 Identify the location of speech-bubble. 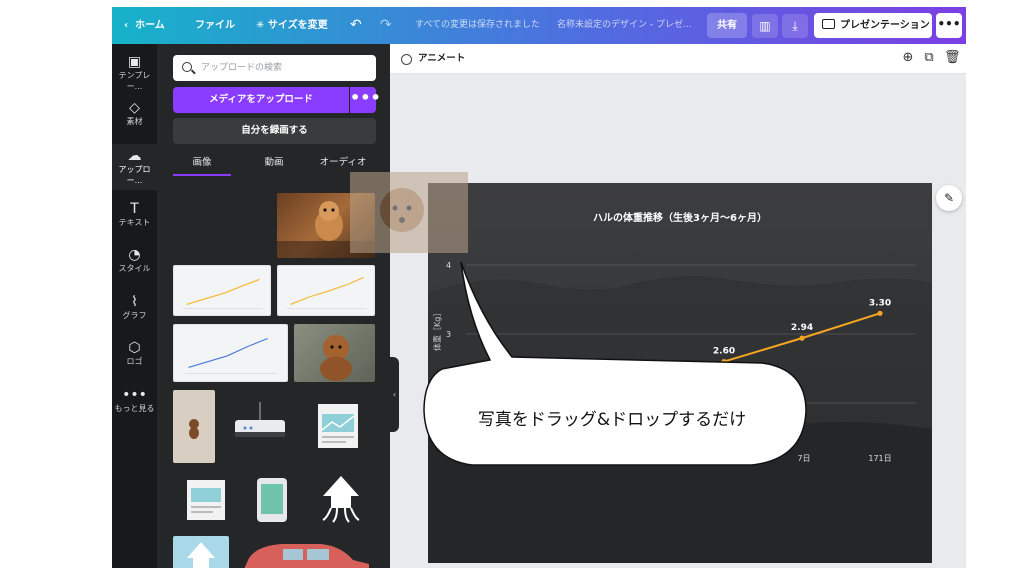
(615, 363).